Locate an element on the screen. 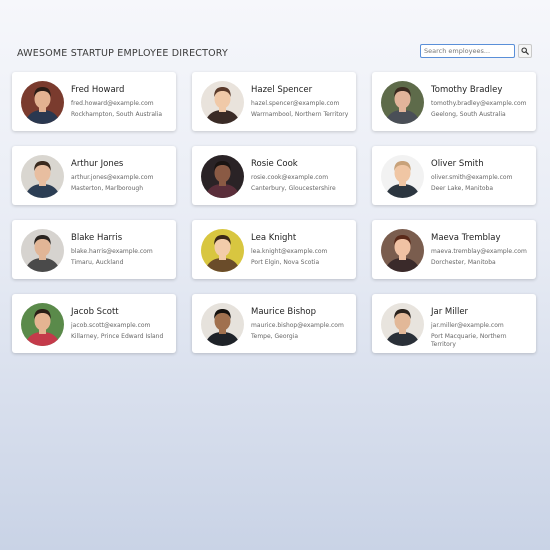 The height and width of the screenshot is (550, 550). employee-name: Maurice Bishop is located at coordinates (283, 312).